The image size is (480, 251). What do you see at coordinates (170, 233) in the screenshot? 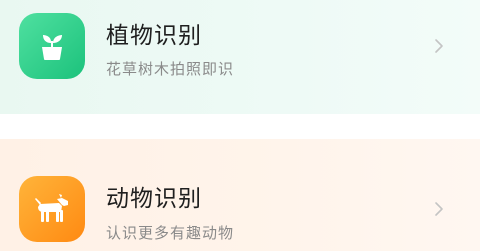
I see `animal-recognition-subtitle: 认识更多有趣动物` at bounding box center [170, 233].